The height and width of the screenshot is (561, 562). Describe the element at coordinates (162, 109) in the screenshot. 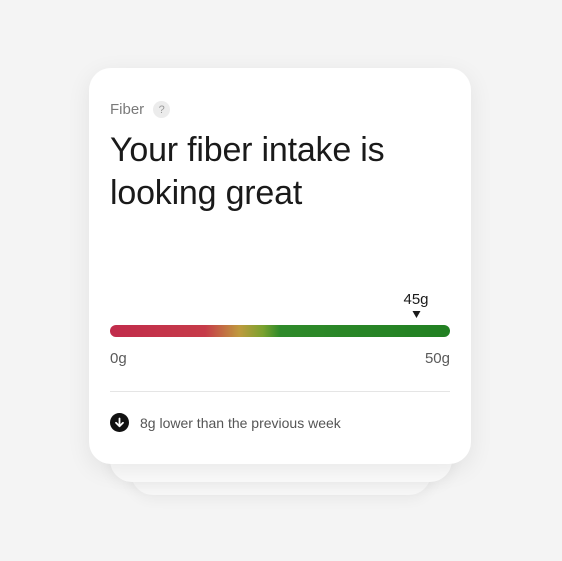

I see `question-mark-icon: ?` at that location.